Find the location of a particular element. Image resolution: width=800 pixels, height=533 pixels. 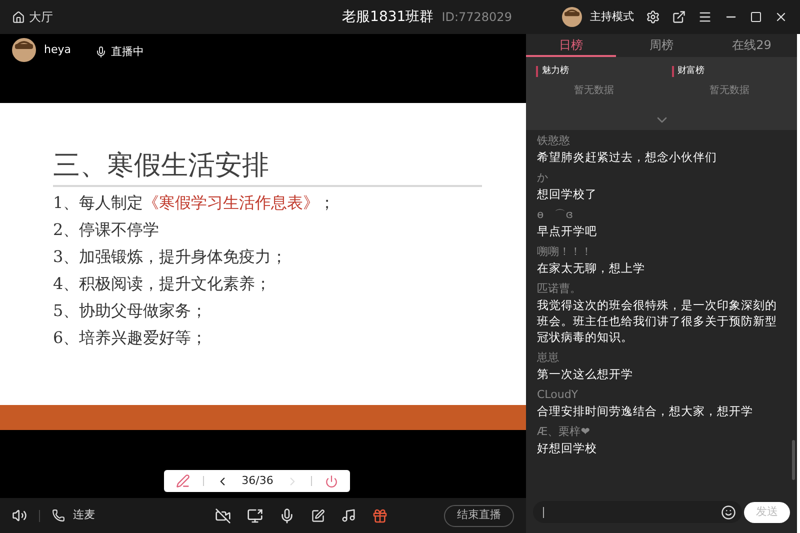

slide-list-item: 2、停课不停学 is located at coordinates (106, 230).